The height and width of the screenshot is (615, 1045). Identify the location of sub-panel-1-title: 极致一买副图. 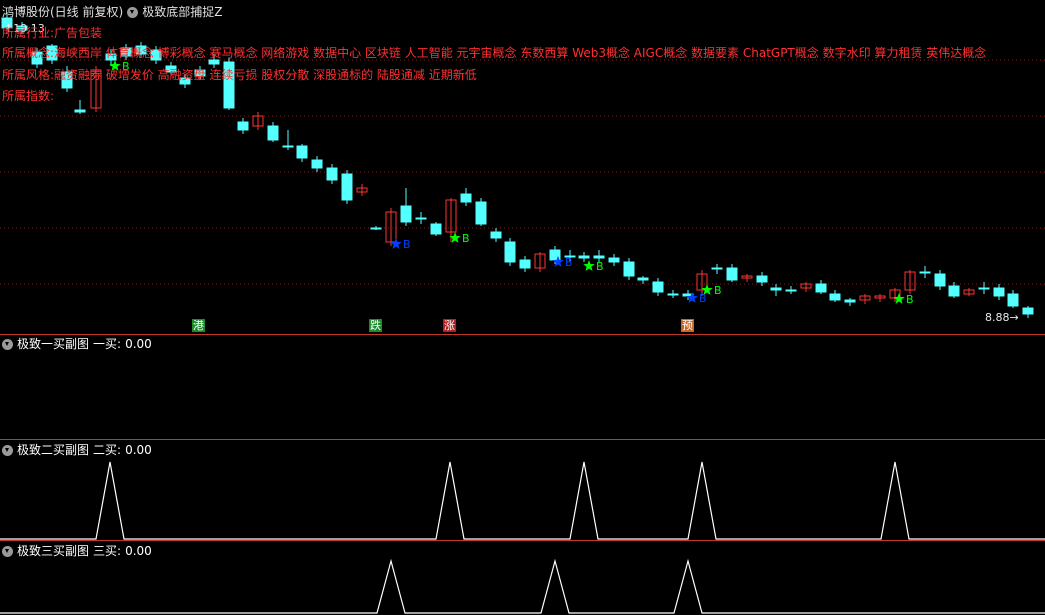
(53, 344).